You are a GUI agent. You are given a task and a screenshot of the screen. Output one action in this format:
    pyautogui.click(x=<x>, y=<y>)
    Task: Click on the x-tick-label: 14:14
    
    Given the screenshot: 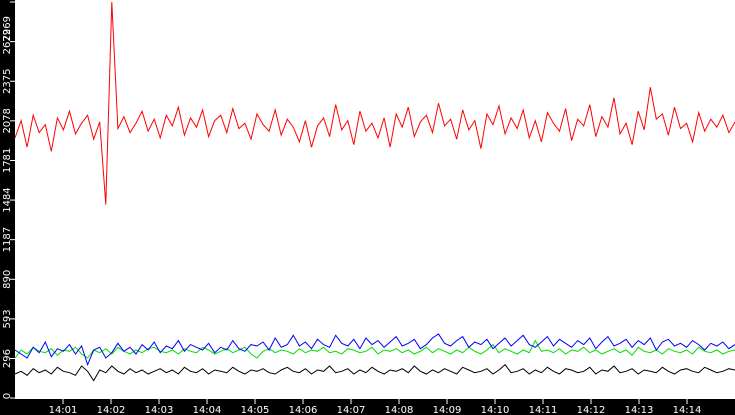 What is the action you would take?
    pyautogui.click(x=687, y=410)
    